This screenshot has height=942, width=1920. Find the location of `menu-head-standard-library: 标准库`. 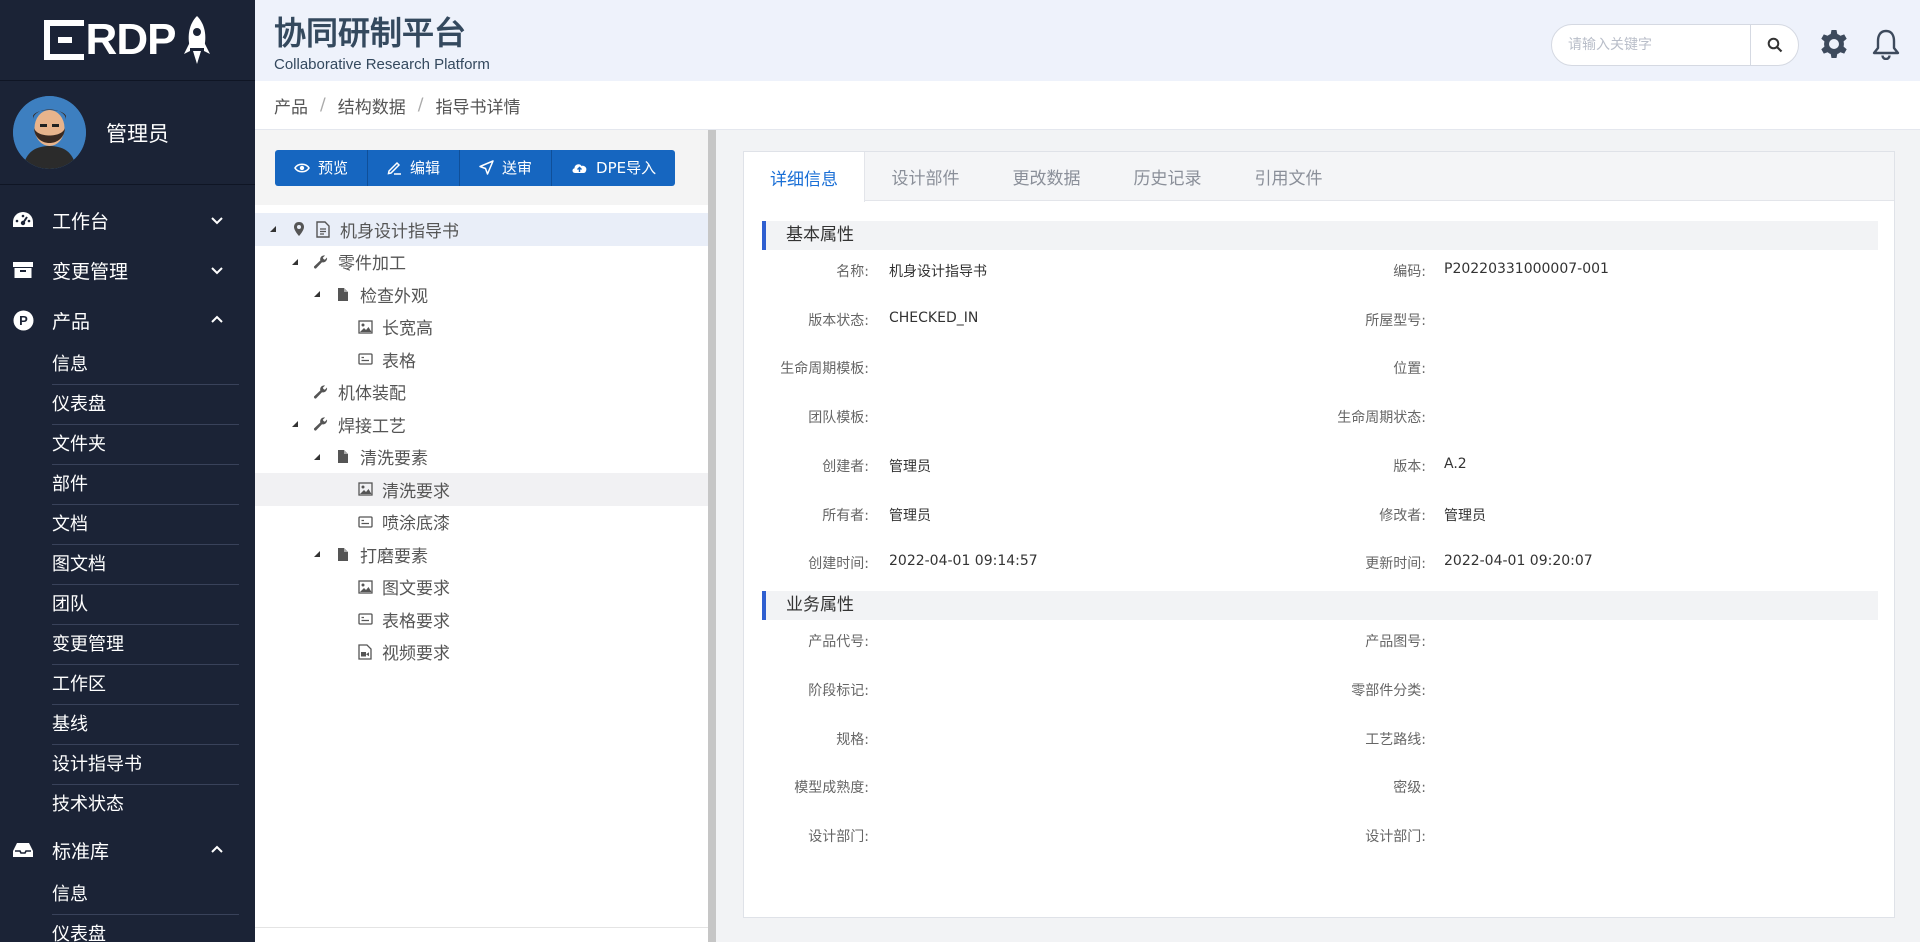

menu-head-standard-library: 标准库 is located at coordinates (127, 850).